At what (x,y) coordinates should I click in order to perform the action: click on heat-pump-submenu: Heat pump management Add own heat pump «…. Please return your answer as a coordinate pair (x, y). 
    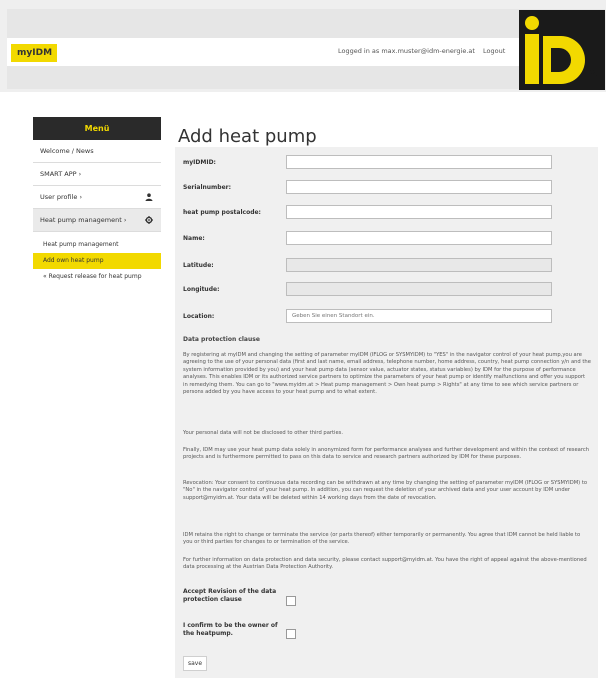
    Looking at the image, I should click on (97, 258).